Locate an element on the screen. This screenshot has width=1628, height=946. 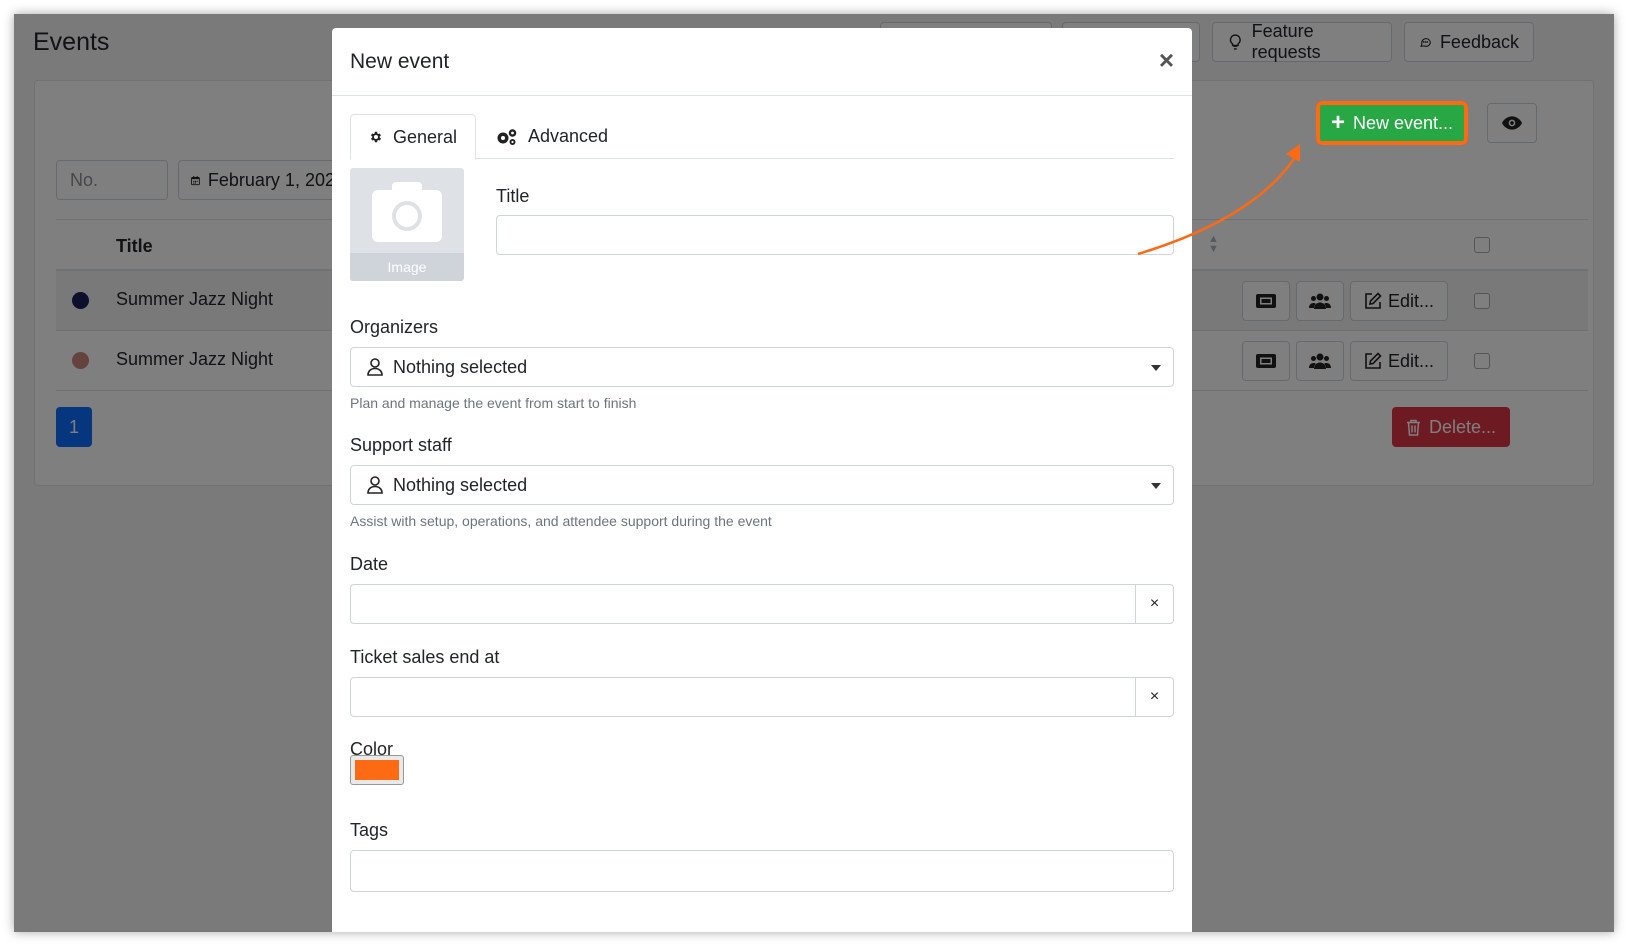
event-image-upload: Image is located at coordinates (407, 224).